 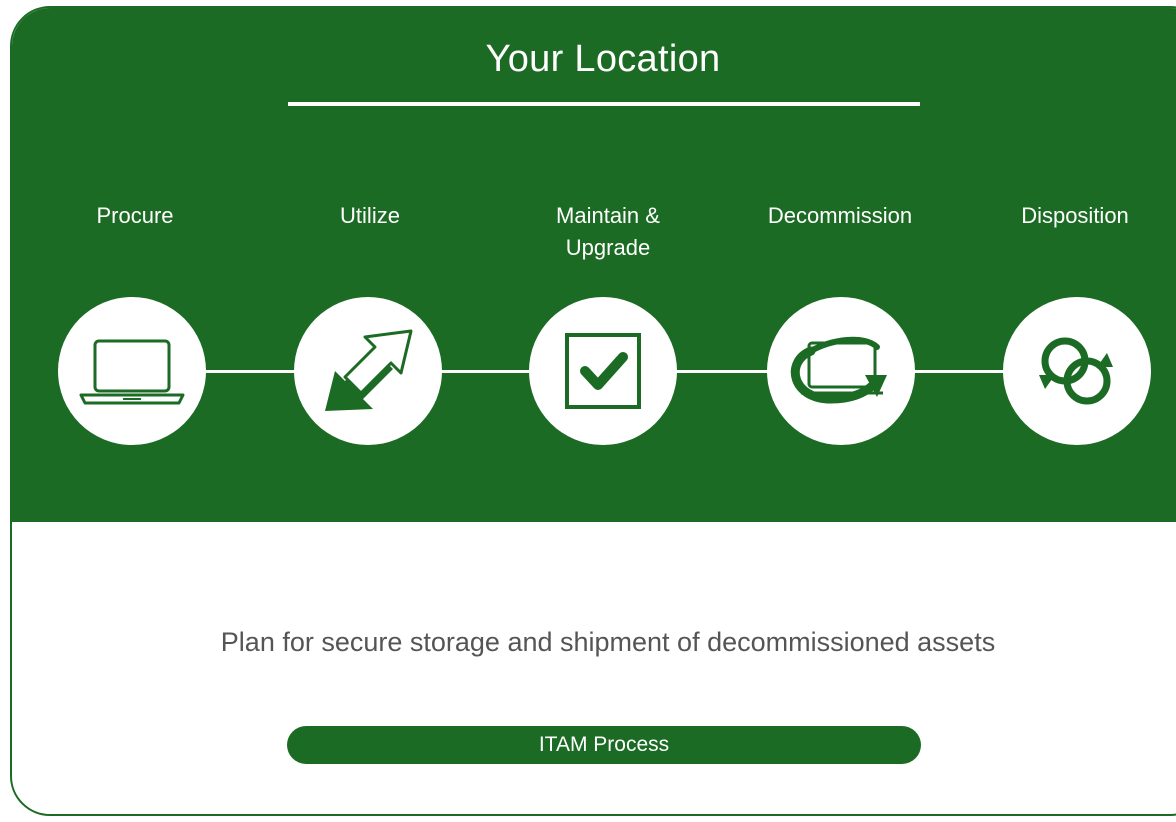 I want to click on itam-process-button: ITAM Process, so click(x=604, y=745).